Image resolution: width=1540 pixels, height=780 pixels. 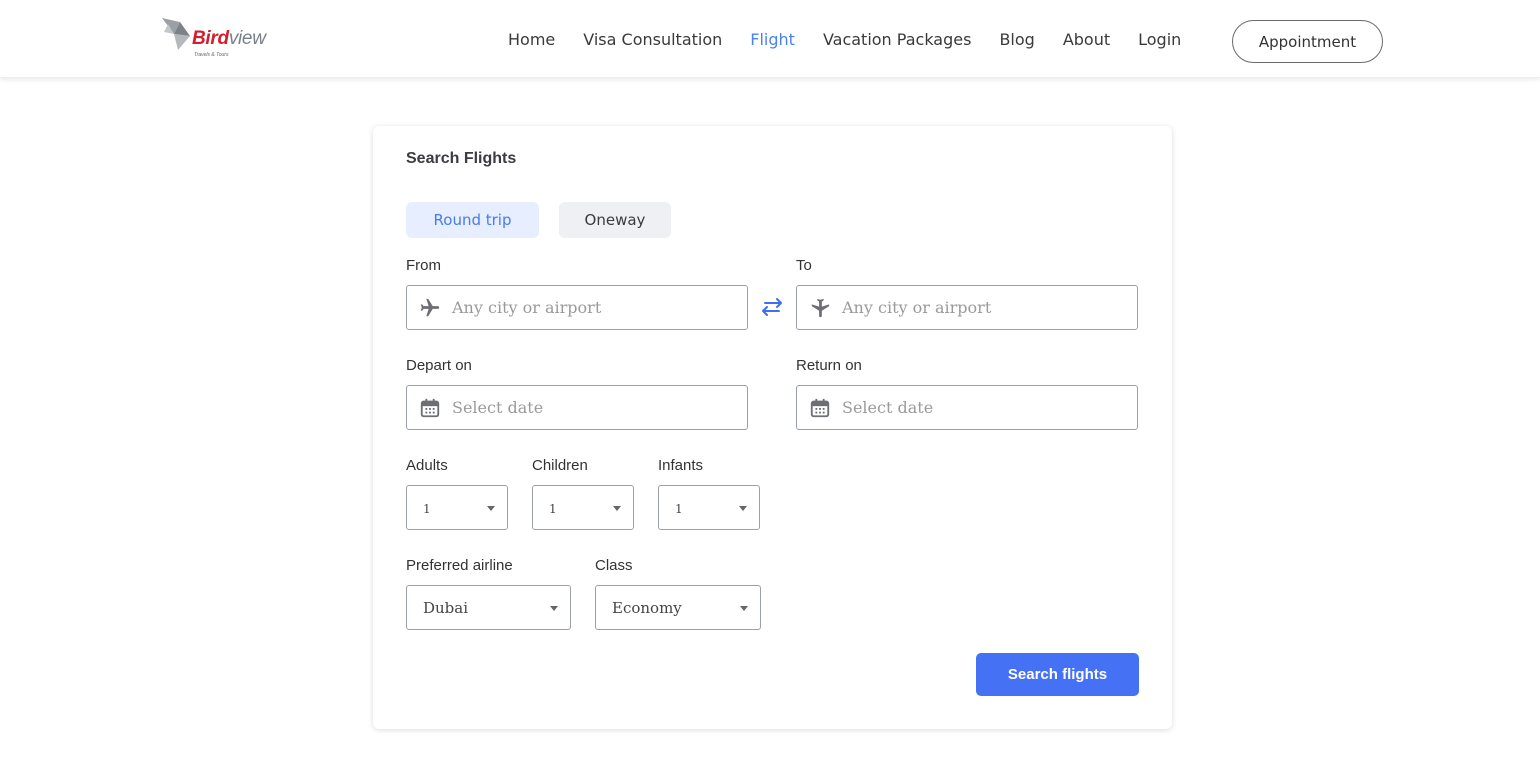 What do you see at coordinates (577, 407) in the screenshot?
I see `depart-date-input: Select date` at bounding box center [577, 407].